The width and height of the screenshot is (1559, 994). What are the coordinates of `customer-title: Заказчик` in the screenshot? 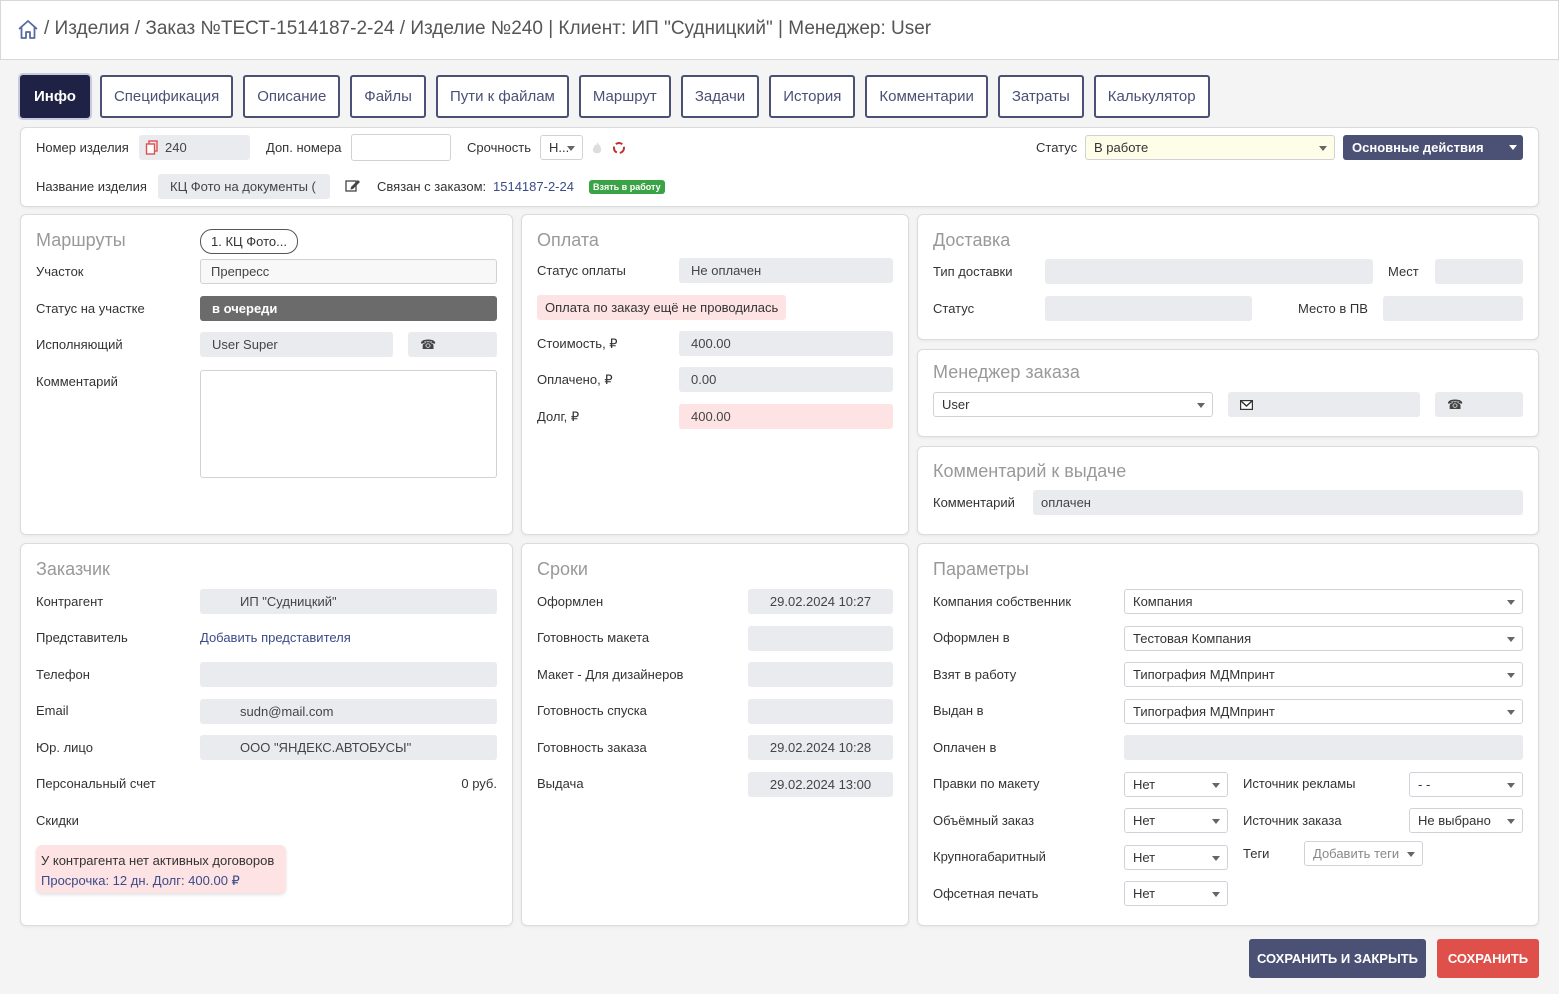 It's located at (73, 569).